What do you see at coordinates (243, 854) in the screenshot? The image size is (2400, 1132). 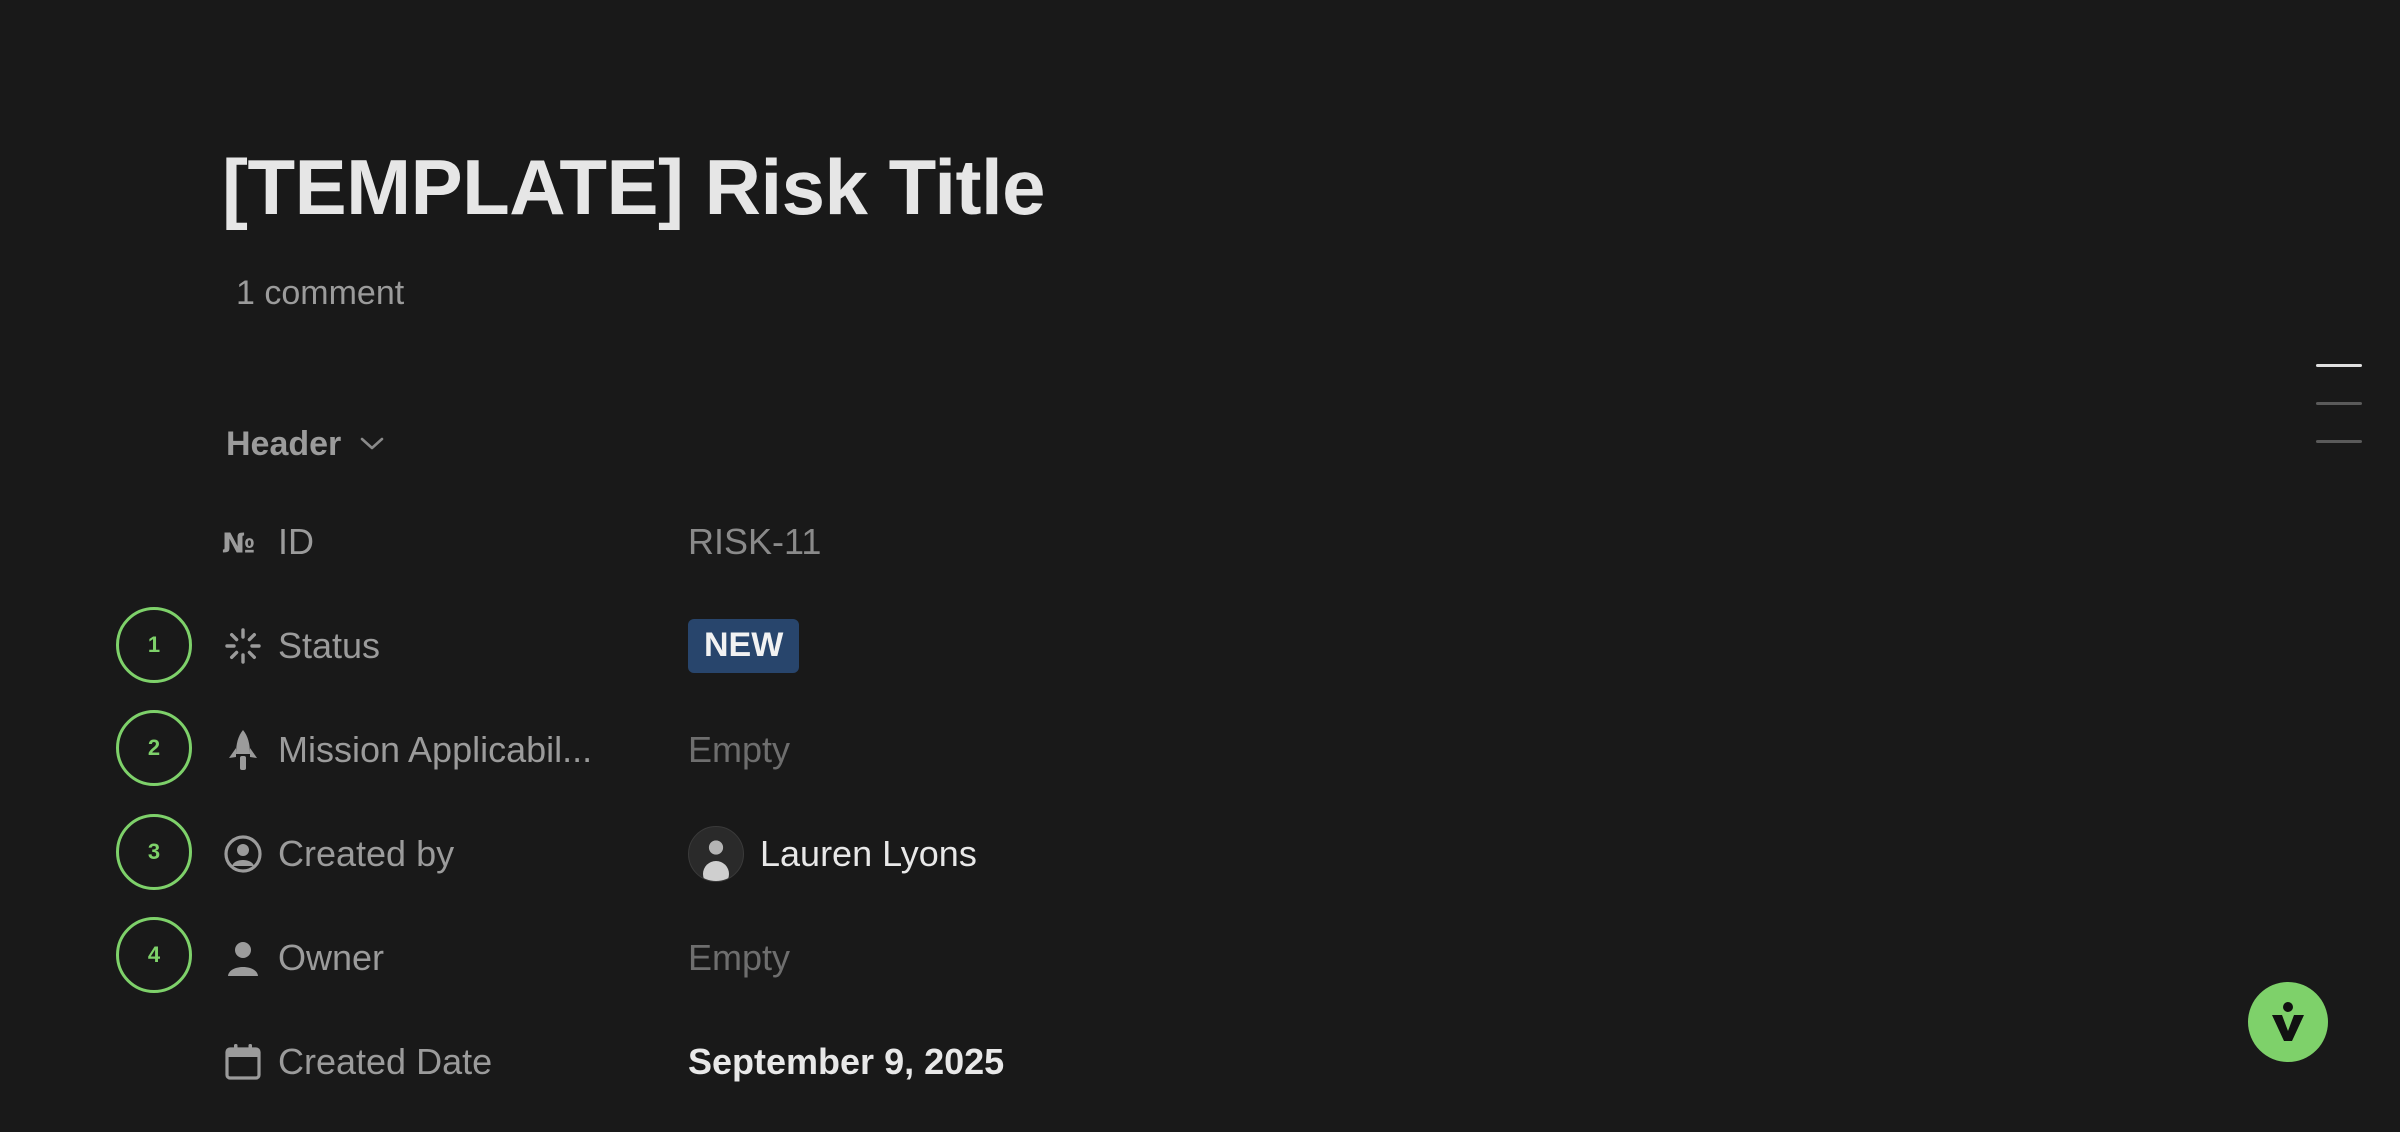 I see `user-circle-icon` at bounding box center [243, 854].